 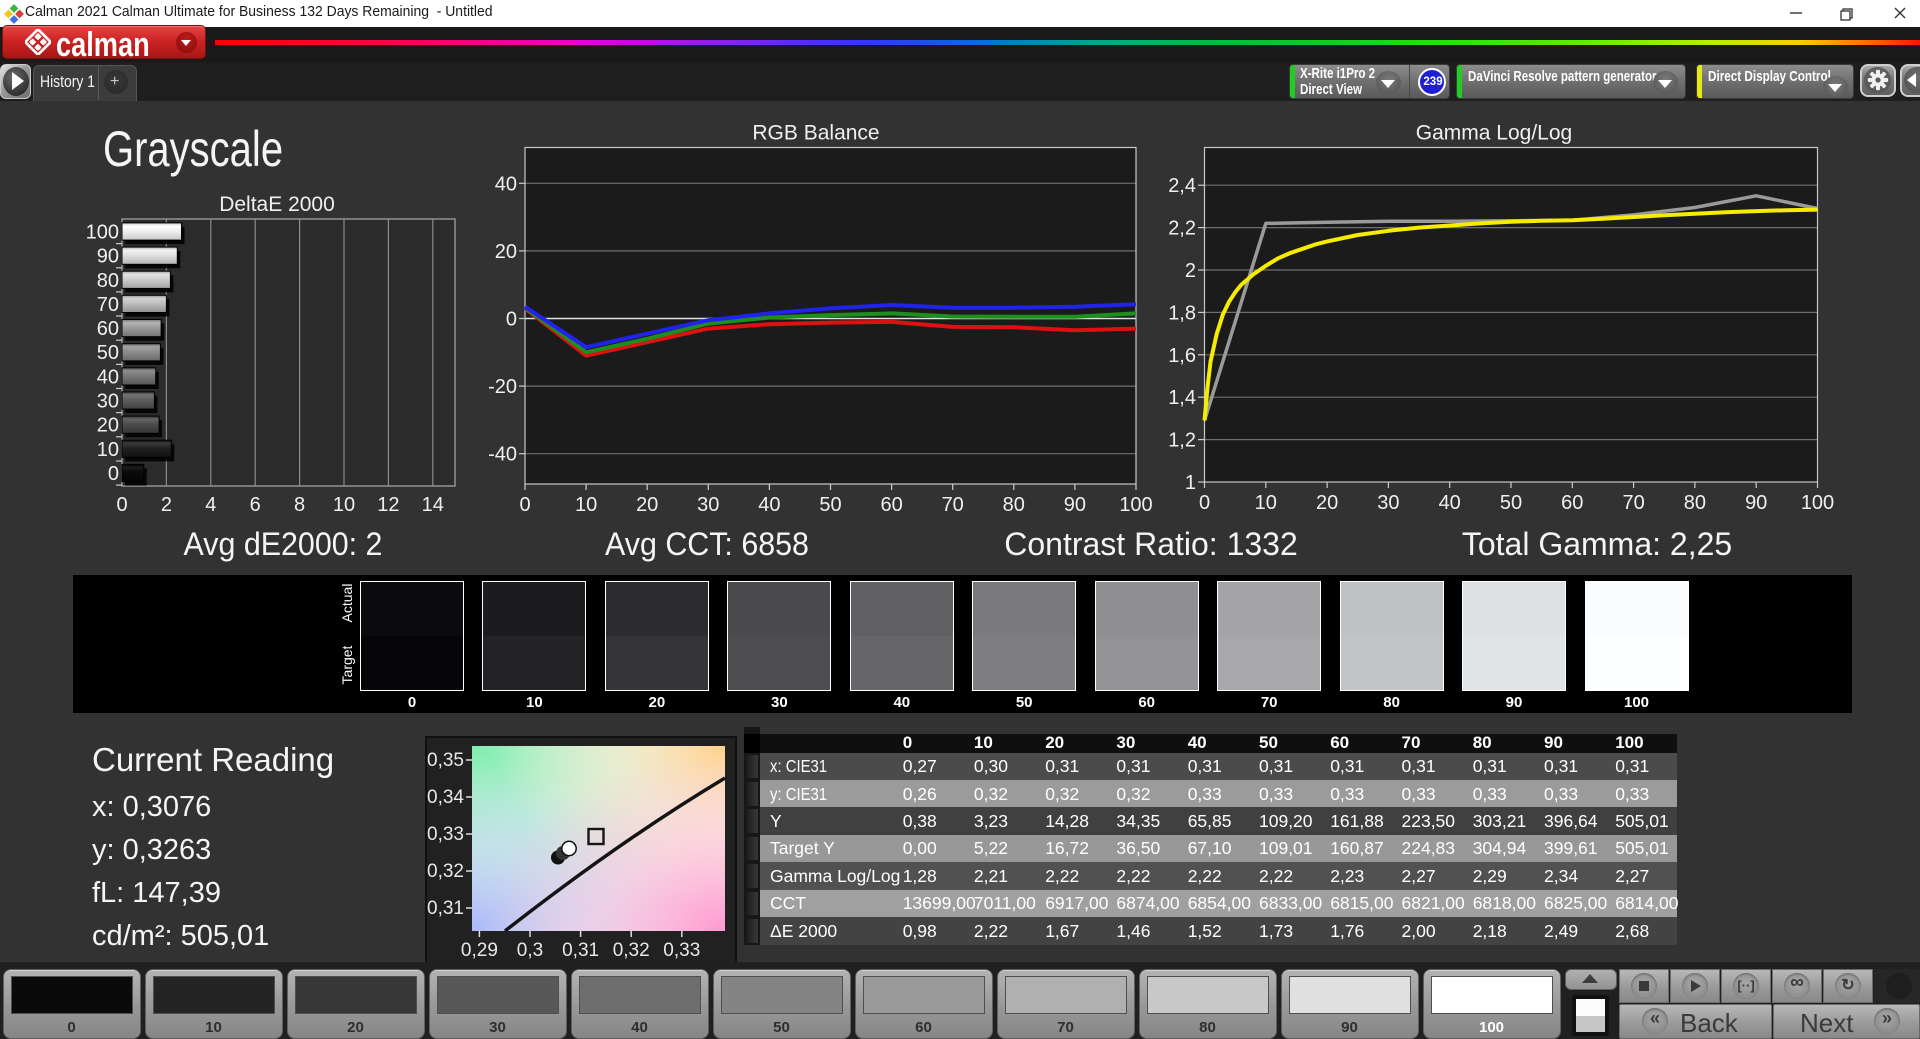 I want to click on svg-text: 1,2, so click(x=1182, y=441).